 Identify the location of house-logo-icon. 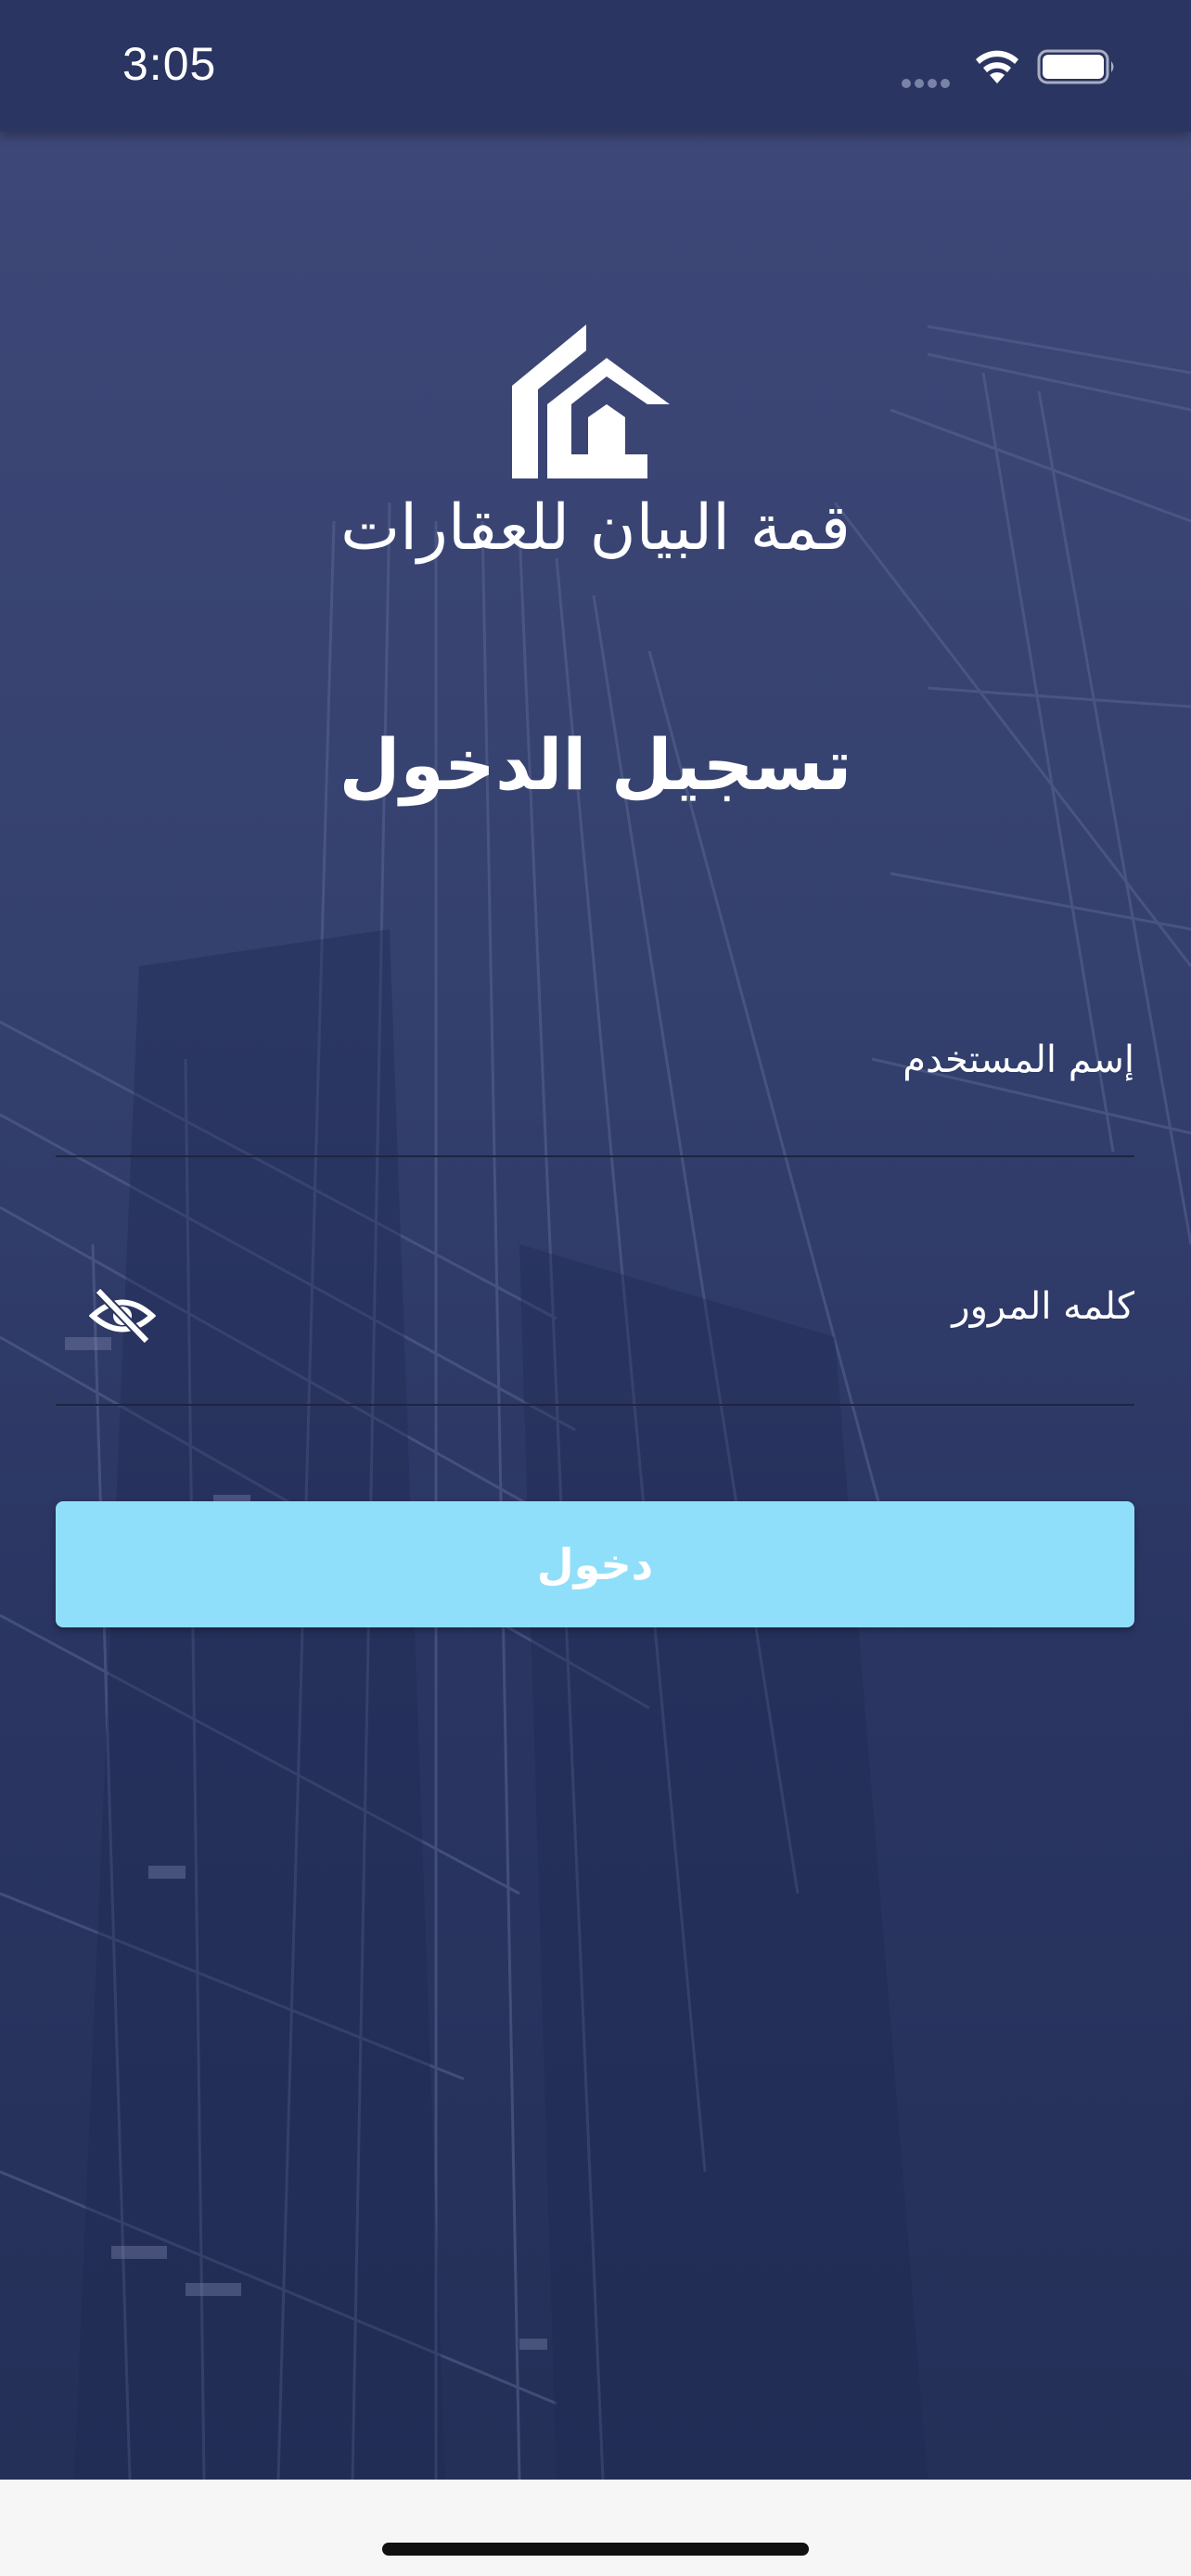
(591, 401).